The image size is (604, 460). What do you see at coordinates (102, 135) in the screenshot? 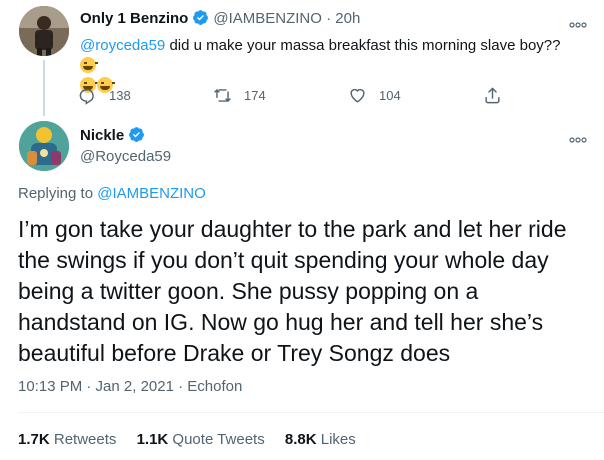
I see `tweet2-author-name: Nickle` at bounding box center [102, 135].